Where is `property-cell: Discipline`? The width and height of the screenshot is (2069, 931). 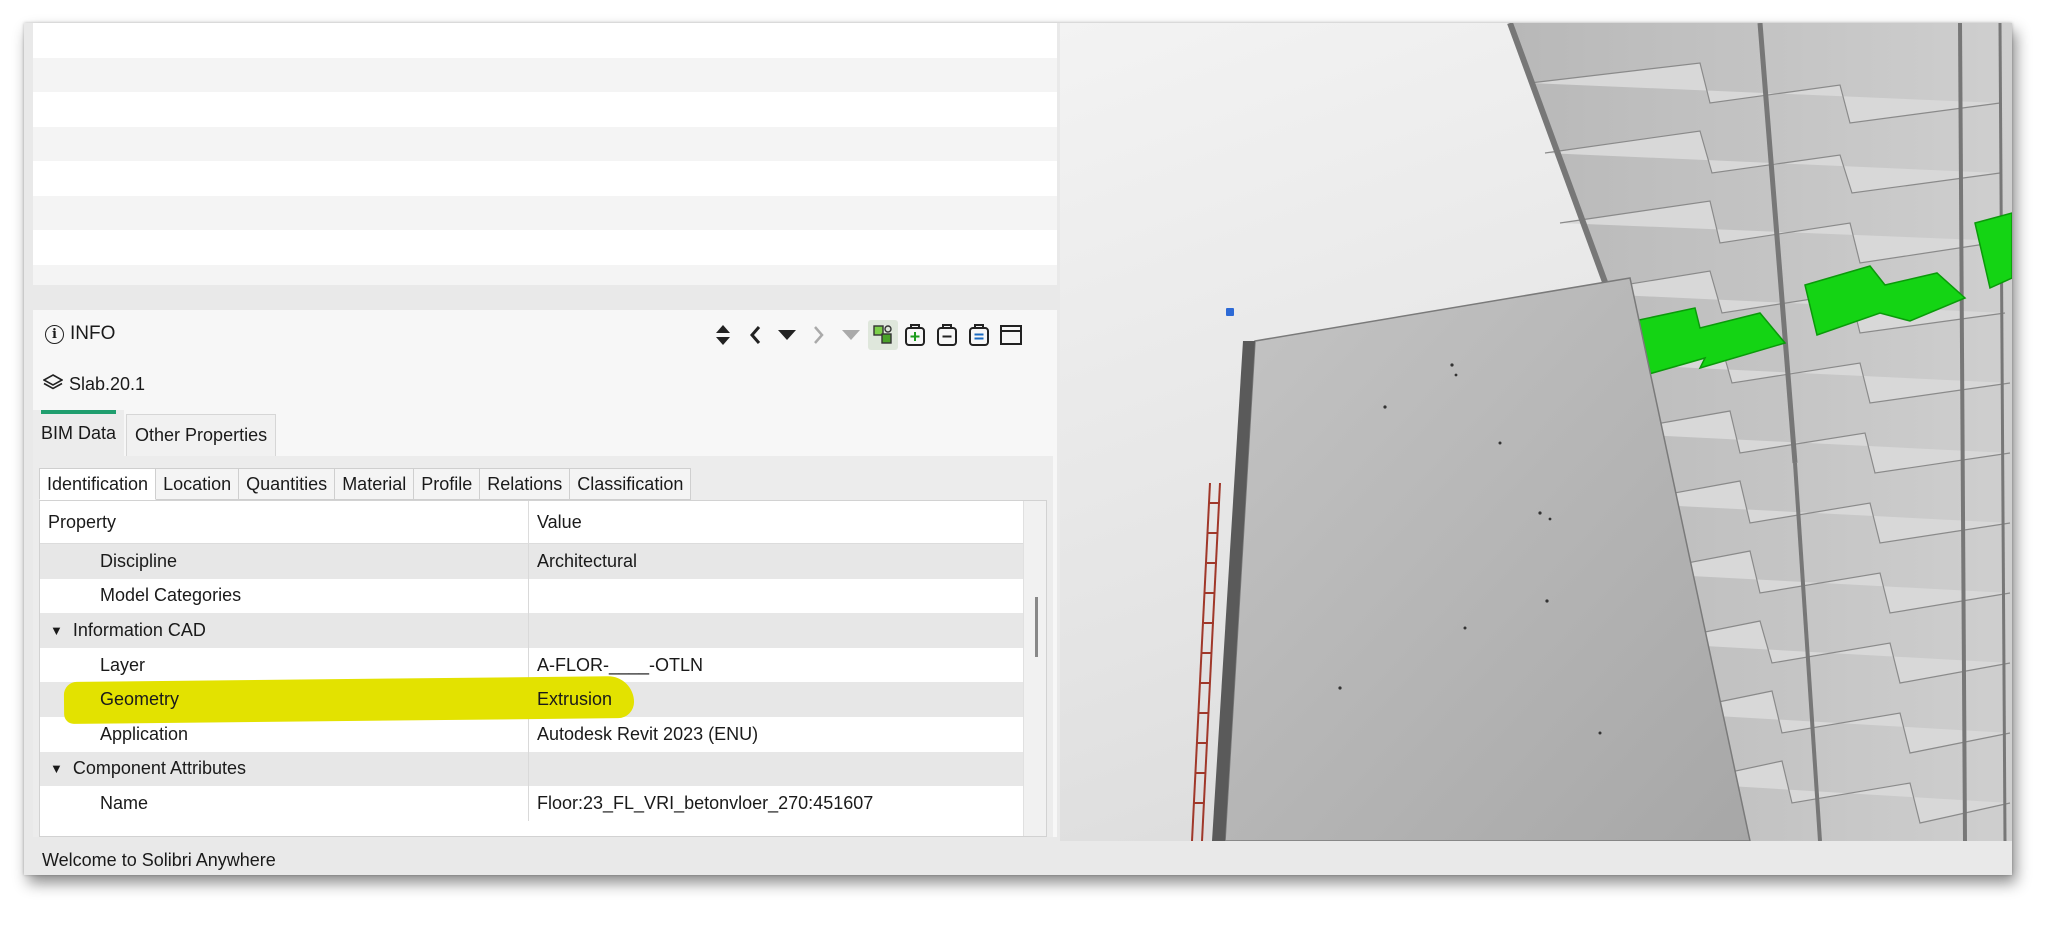
property-cell: Discipline is located at coordinates (139, 560).